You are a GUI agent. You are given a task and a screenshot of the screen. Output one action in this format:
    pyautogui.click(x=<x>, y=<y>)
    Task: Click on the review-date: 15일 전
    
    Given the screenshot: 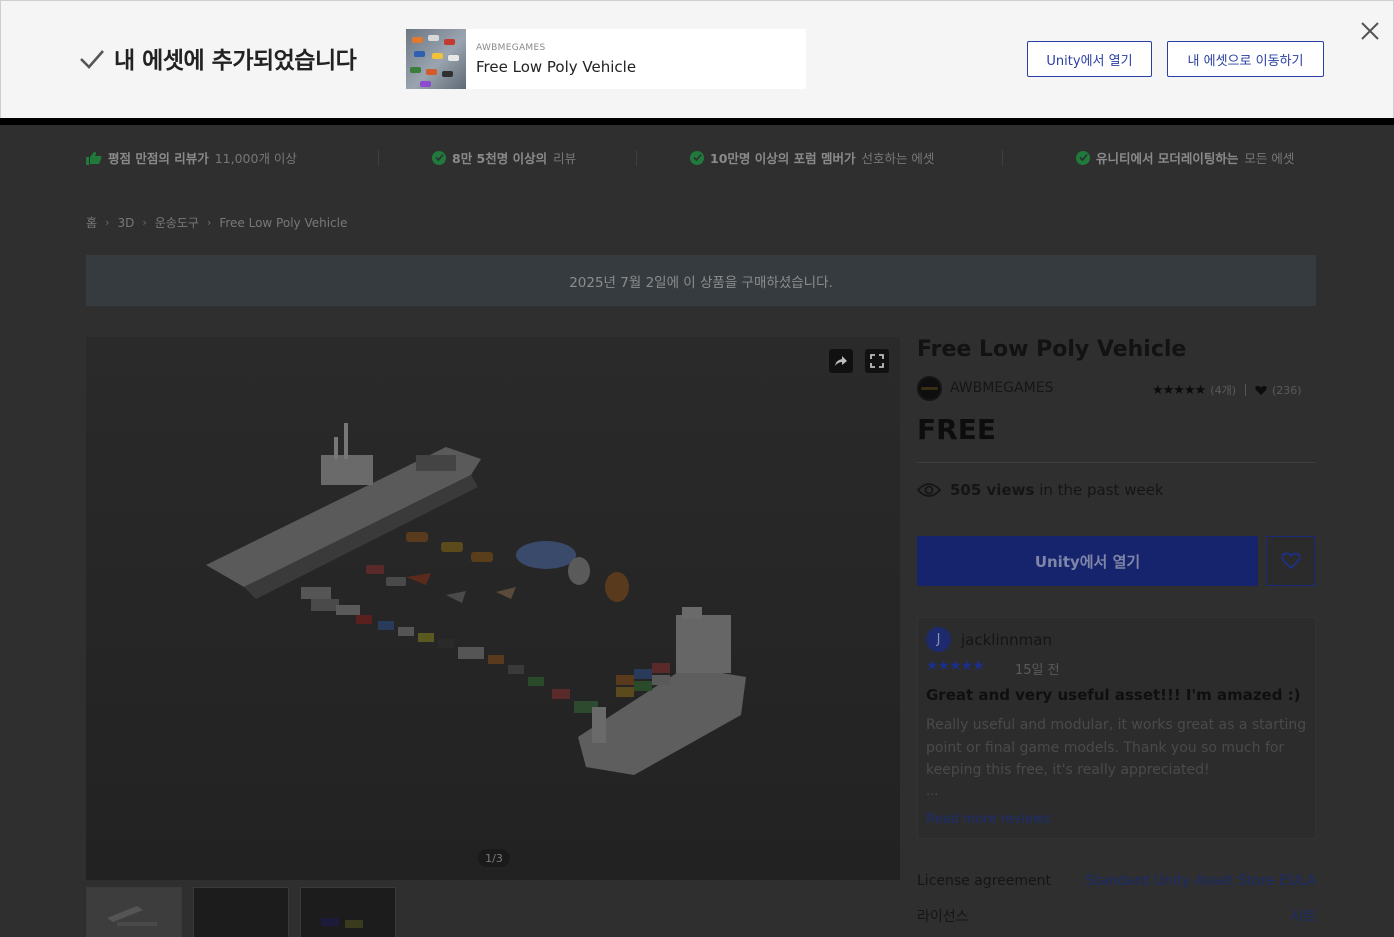 What is the action you would take?
    pyautogui.click(x=1037, y=670)
    